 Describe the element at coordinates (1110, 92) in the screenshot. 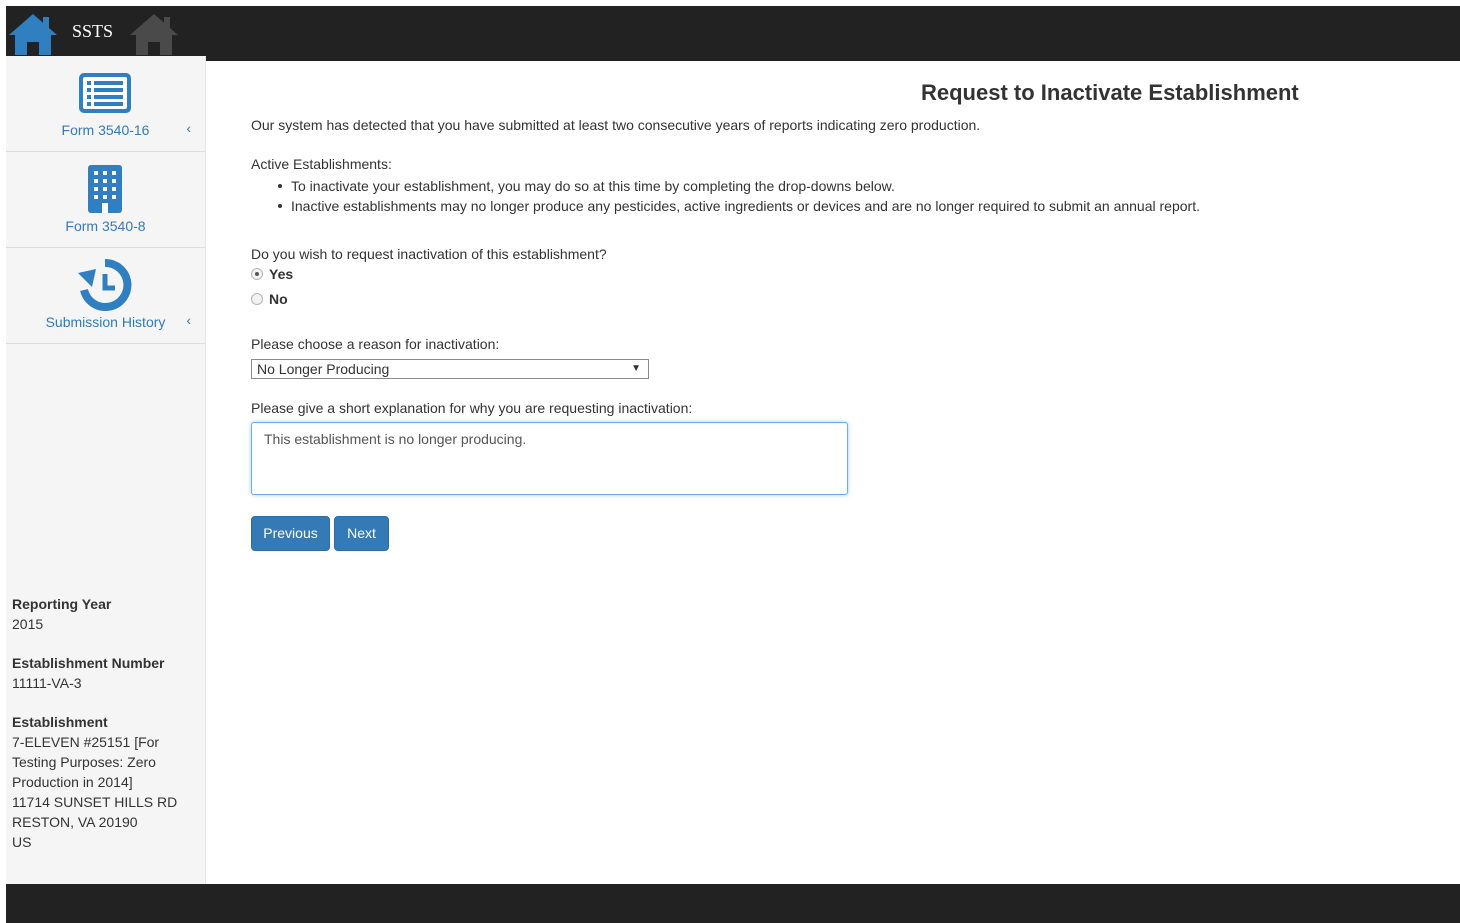

I see `page-title: Request to Inactivate Establishment` at that location.